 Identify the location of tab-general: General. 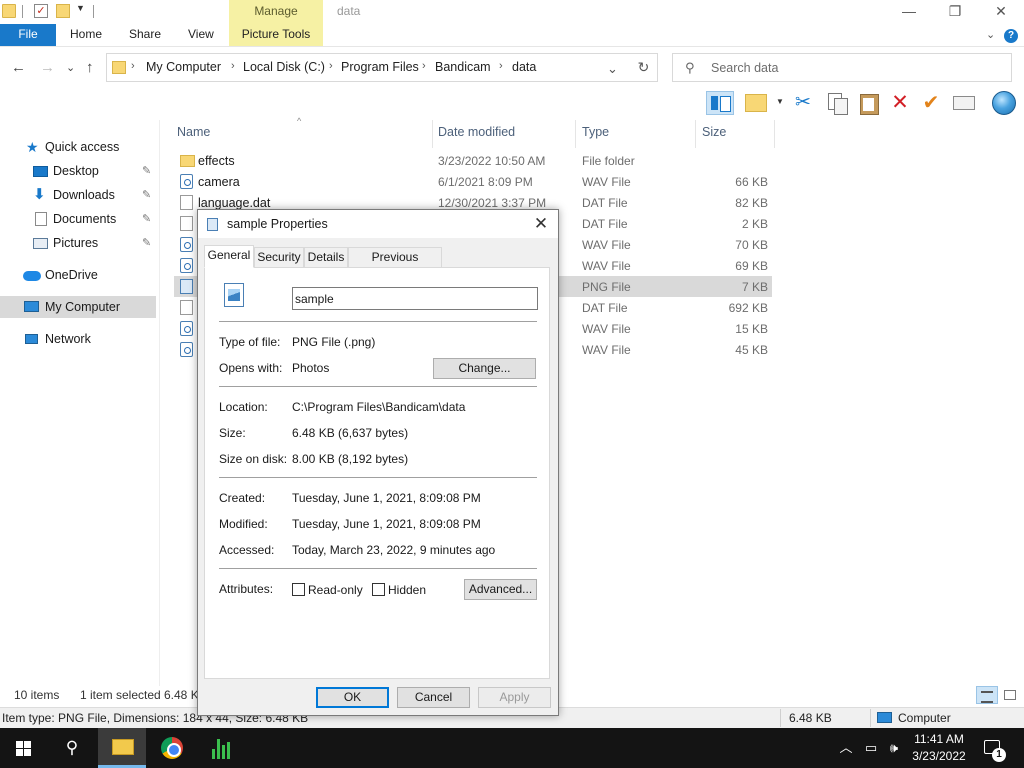
(229, 256).